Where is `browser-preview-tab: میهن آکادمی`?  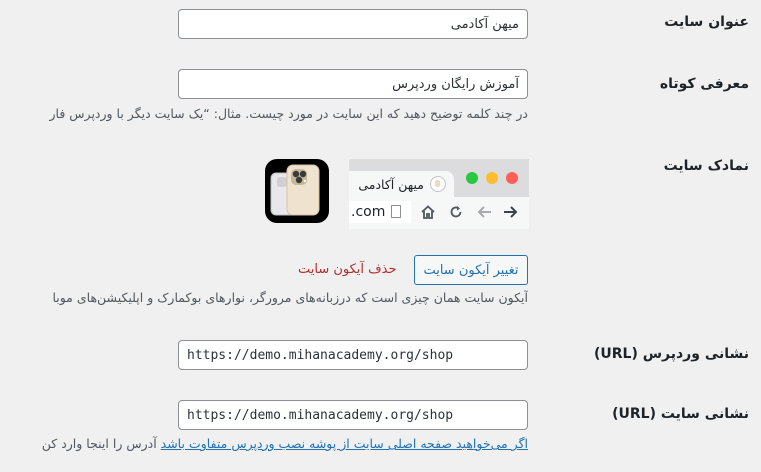 browser-preview-tab: میهن آکادمی is located at coordinates (401, 184).